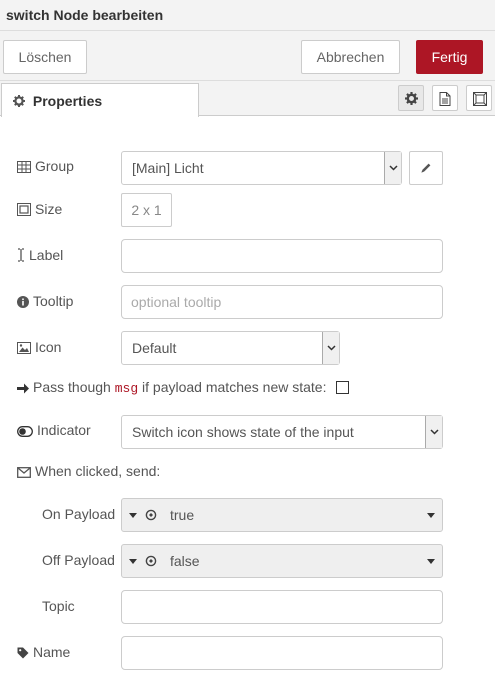 This screenshot has height=679, width=495. I want to click on indicator-select: Switch icon shows state of the input, so click(282, 432).